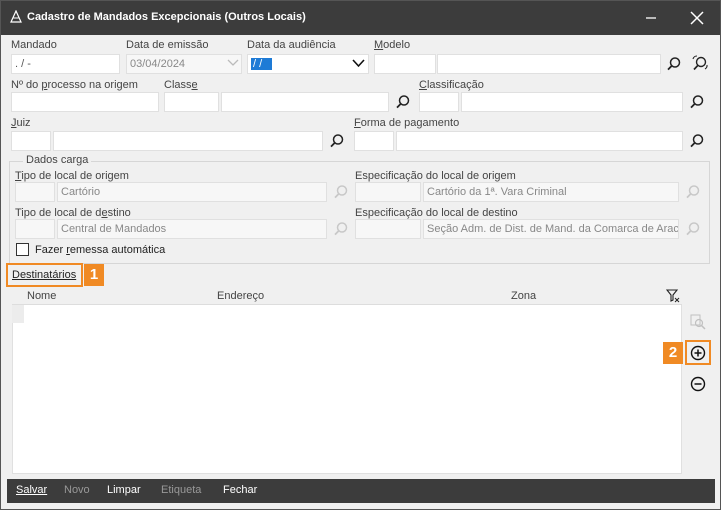  I want to click on destinatarios-table-header: Nome Endereço Zona, so click(347, 296).